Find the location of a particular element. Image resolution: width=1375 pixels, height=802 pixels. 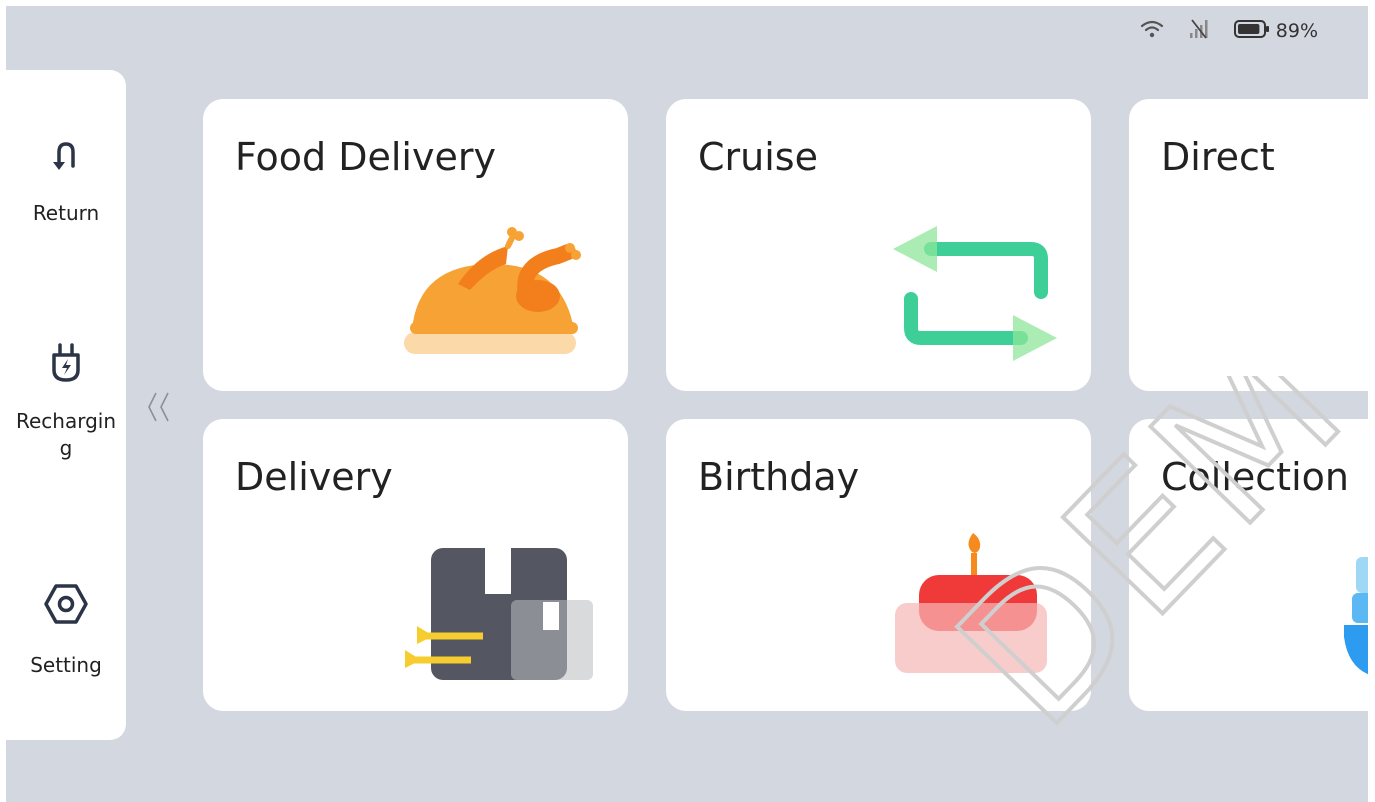

no-signal-icon is located at coordinates (1199, 31).